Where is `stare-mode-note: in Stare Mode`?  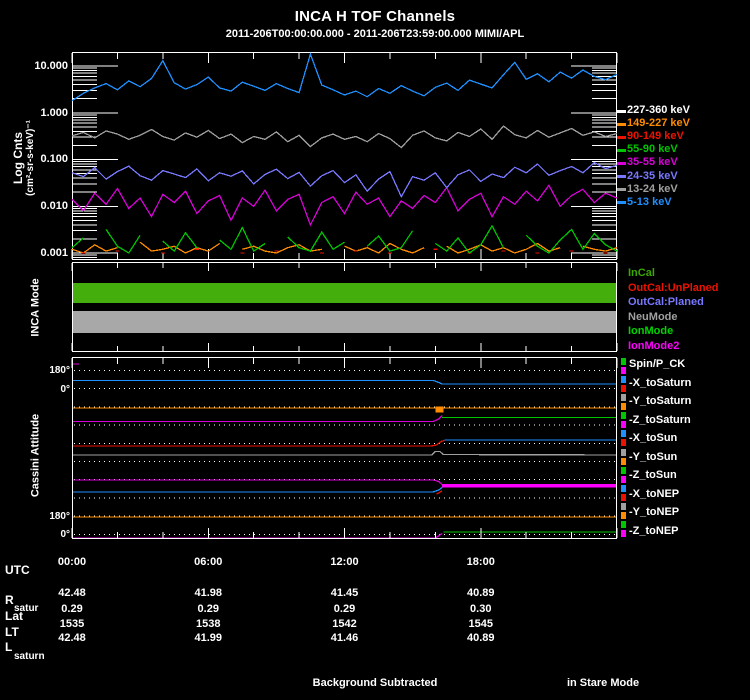
stare-mode-note: in Stare Mode is located at coordinates (603, 683).